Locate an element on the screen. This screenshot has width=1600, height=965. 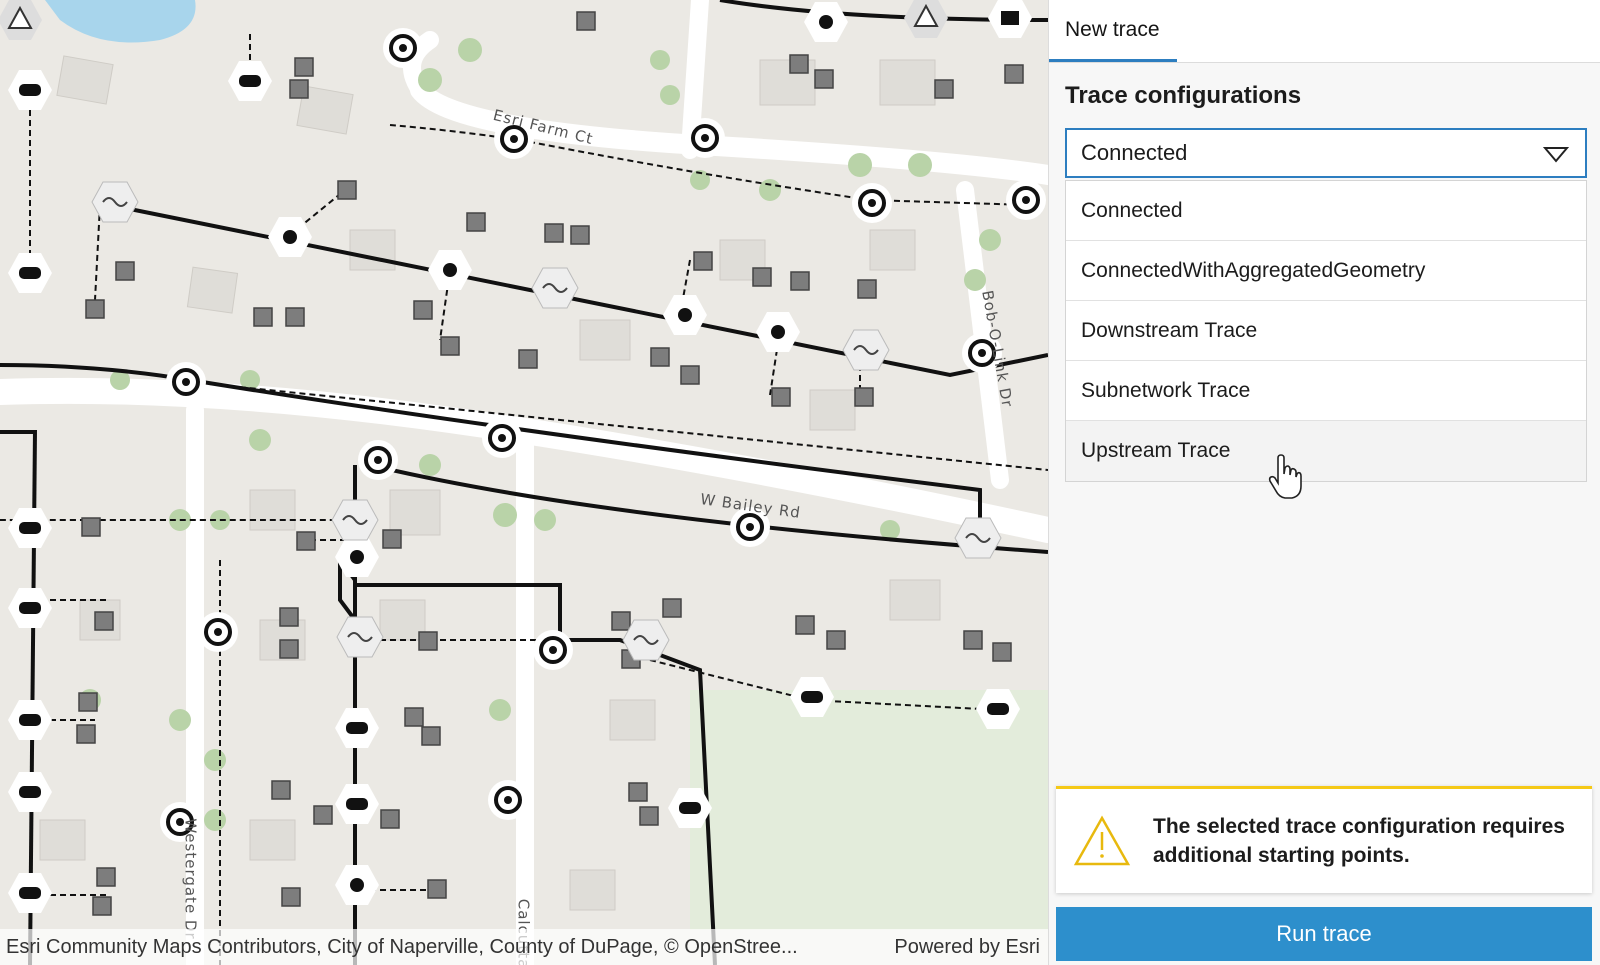
option-connected-aggregated: ConnectedWithAggregatedGeometry is located at coordinates (1326, 271).